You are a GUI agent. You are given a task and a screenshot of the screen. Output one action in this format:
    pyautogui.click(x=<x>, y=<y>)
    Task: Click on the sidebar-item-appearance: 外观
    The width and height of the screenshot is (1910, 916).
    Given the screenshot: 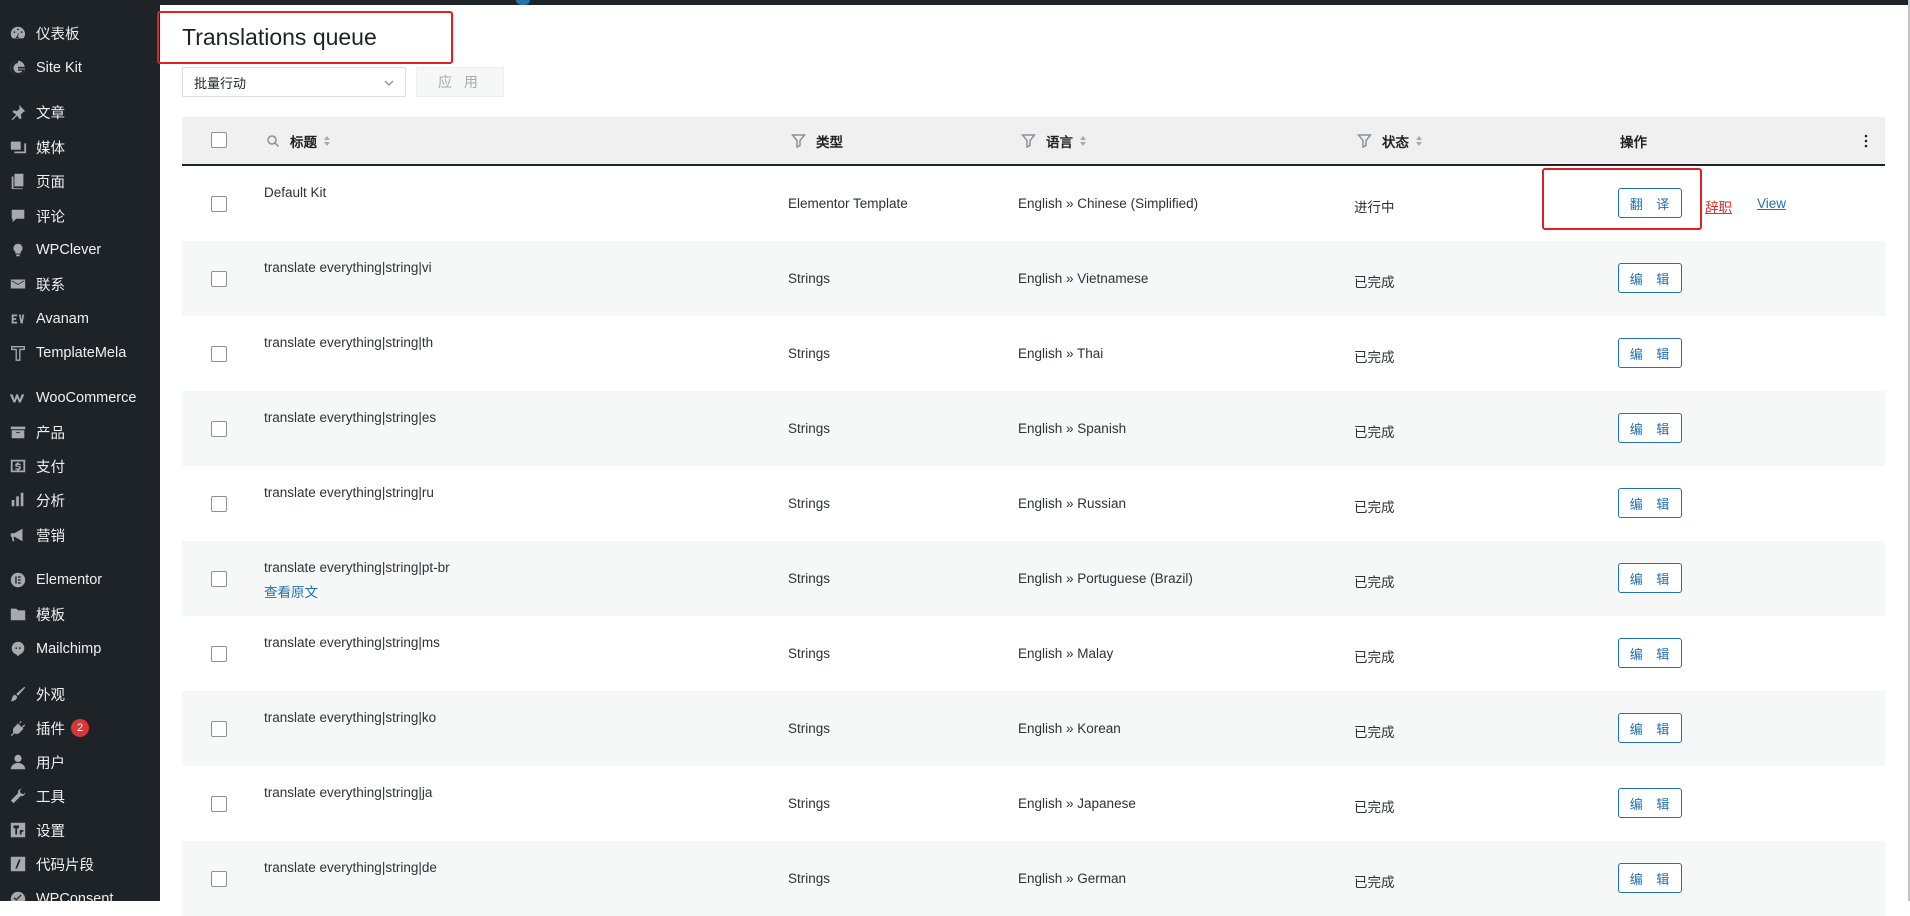 What is the action you would take?
    pyautogui.click(x=80, y=694)
    